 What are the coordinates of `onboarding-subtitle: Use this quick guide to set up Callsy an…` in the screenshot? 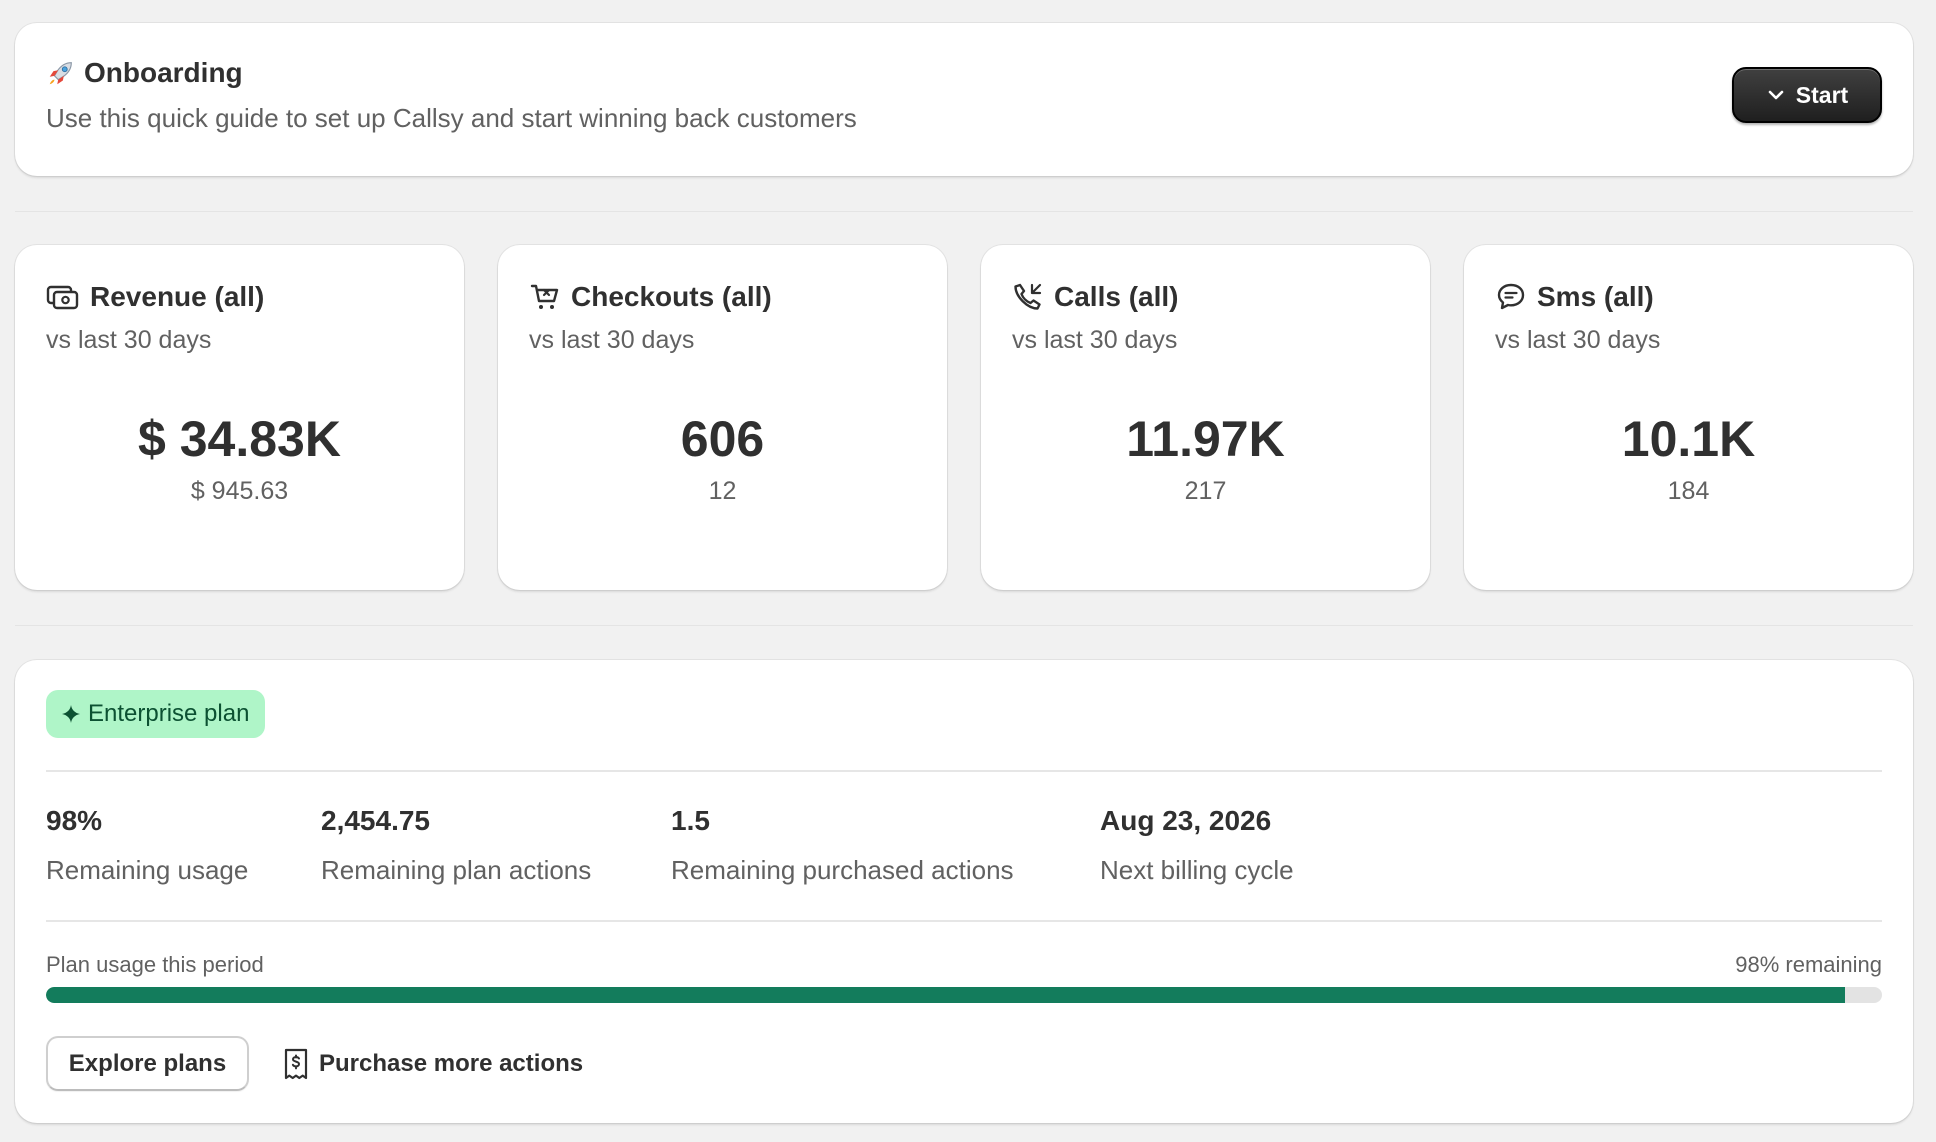 It's located at (451, 118).